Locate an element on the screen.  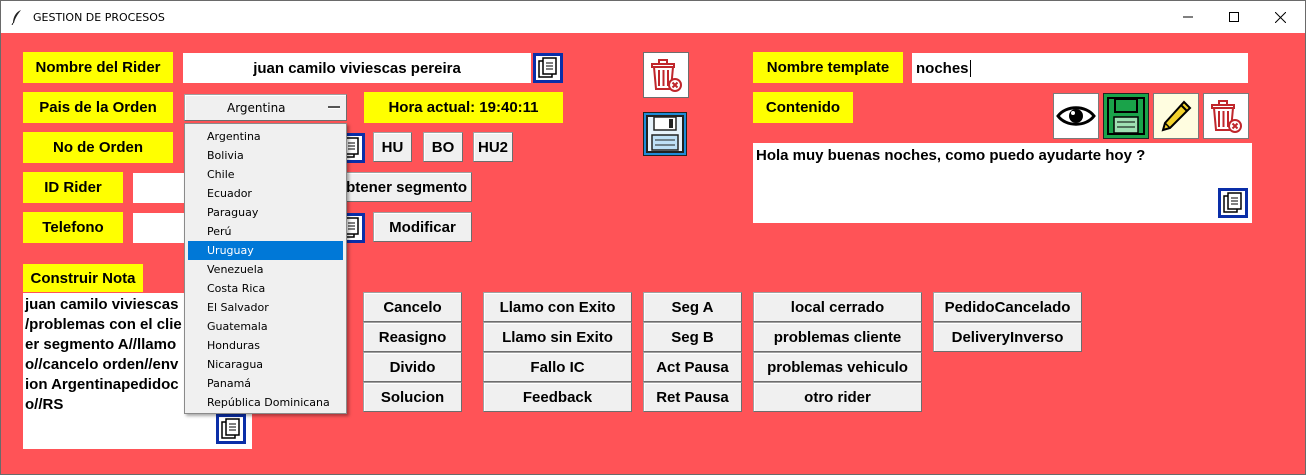
copy-rider-name-button is located at coordinates (548, 68).